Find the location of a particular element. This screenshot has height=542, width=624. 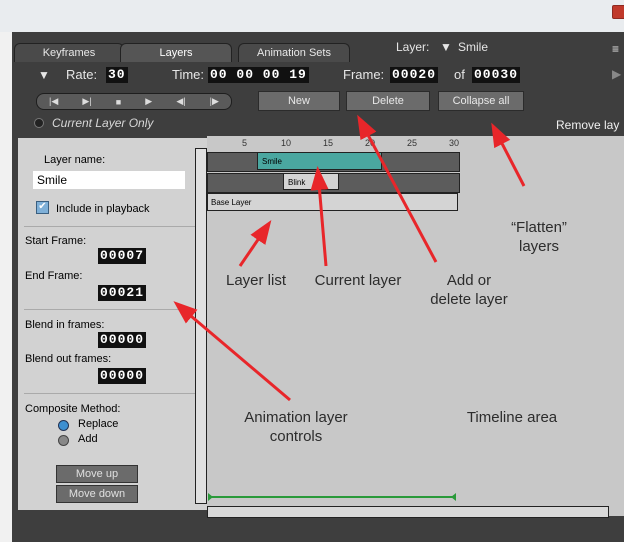

annotation-text: Animation layer is located at coordinates (296, 417).